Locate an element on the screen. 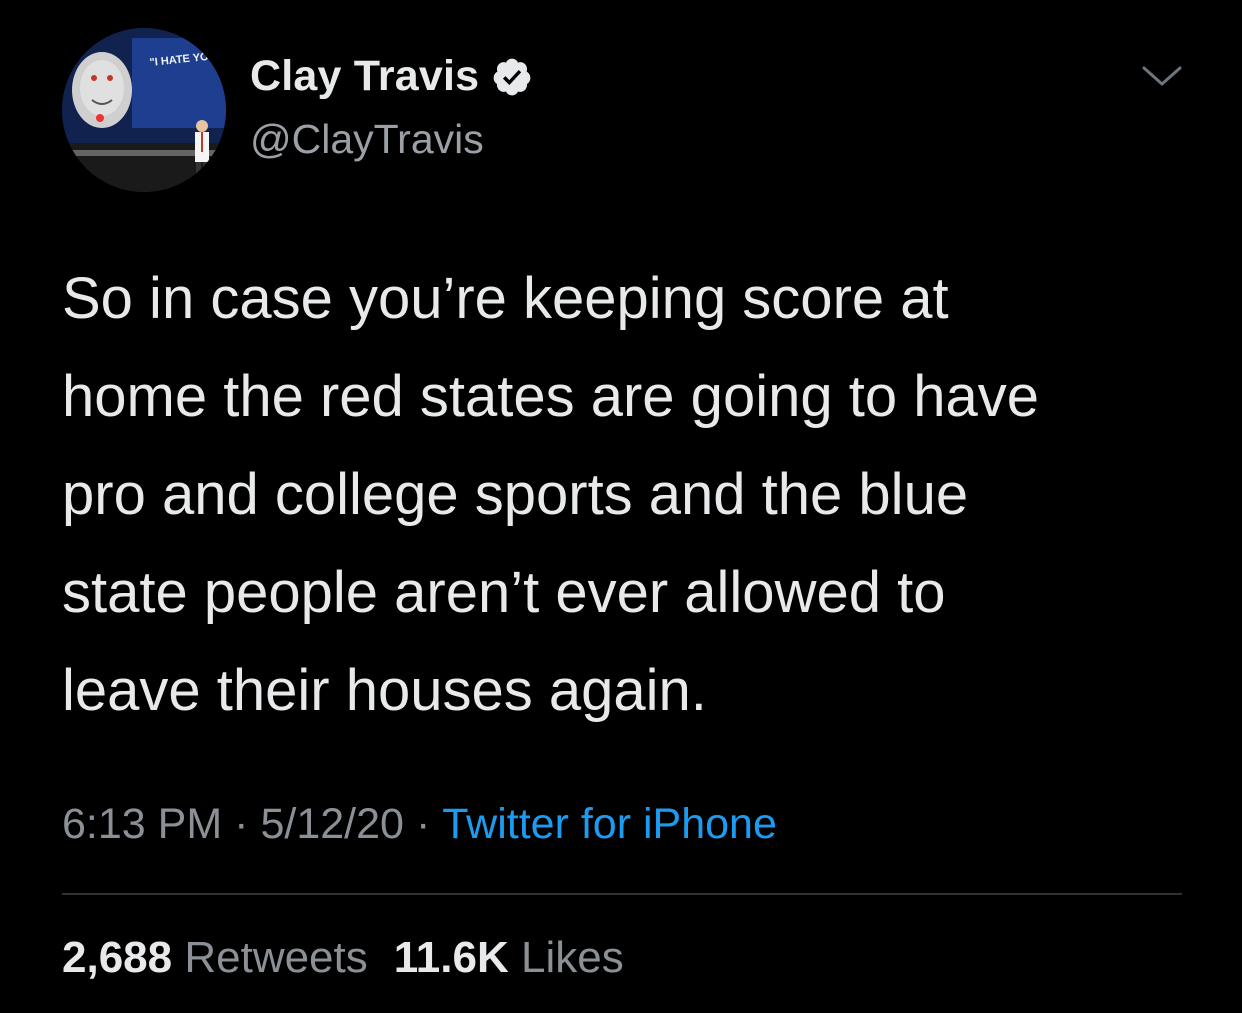 The width and height of the screenshot is (1242, 1013). avatar: "I HATE YOU CLAY TRAVIS" is located at coordinates (144, 110).